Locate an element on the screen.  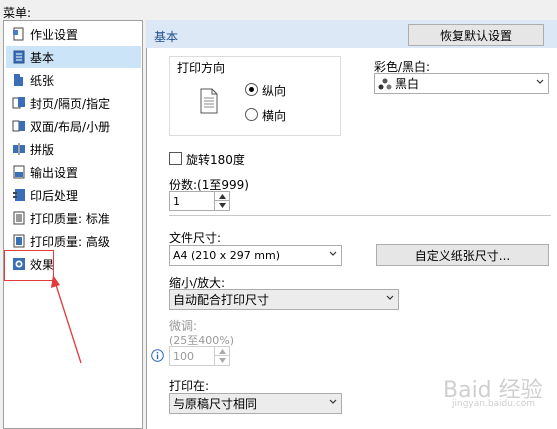
landscape-label: 横向 is located at coordinates (274, 116).